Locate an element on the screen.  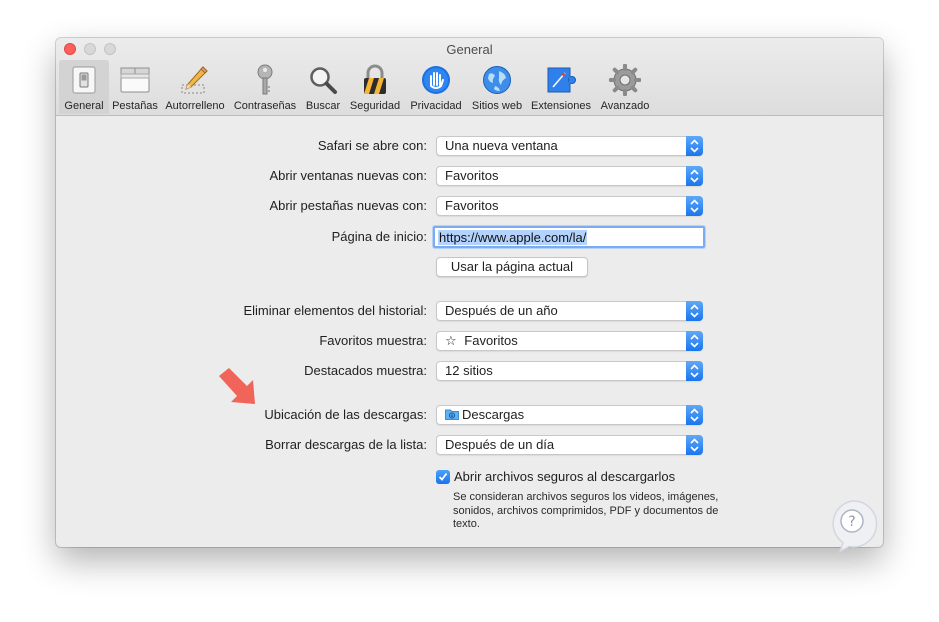
download-location-select: Descargas is located at coordinates (569, 415).